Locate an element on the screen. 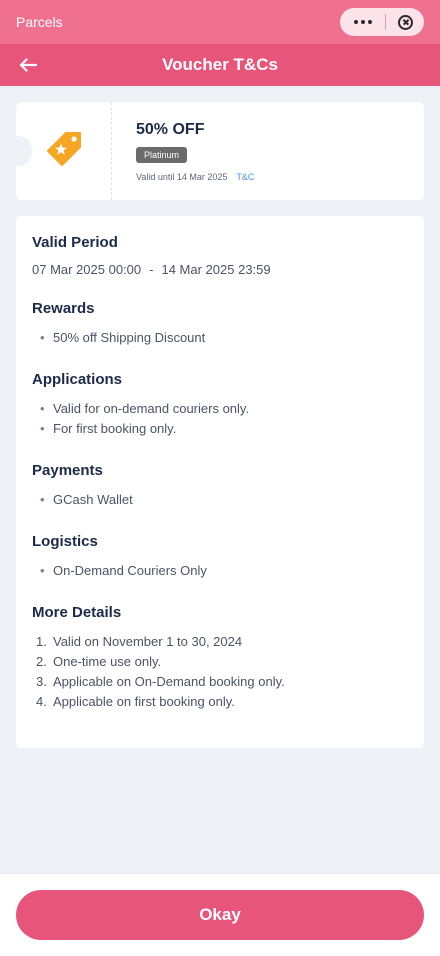 This screenshot has height=956, width=440. valid-until-text: Valid until 14 Mar 2025 is located at coordinates (182, 177).